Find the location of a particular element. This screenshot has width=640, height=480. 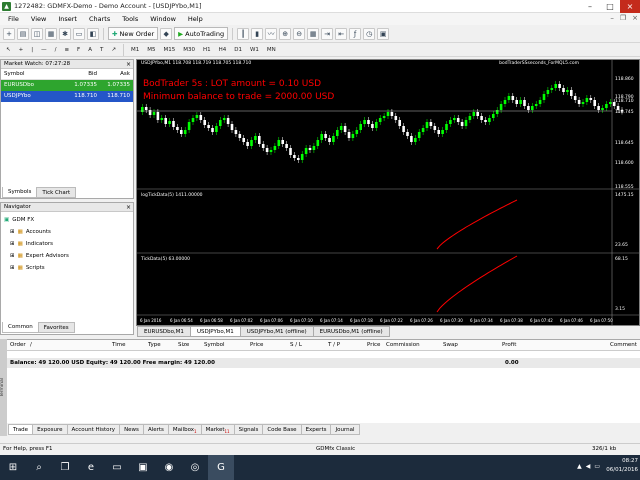

task-view-icon: ❐ is located at coordinates (65, 467).